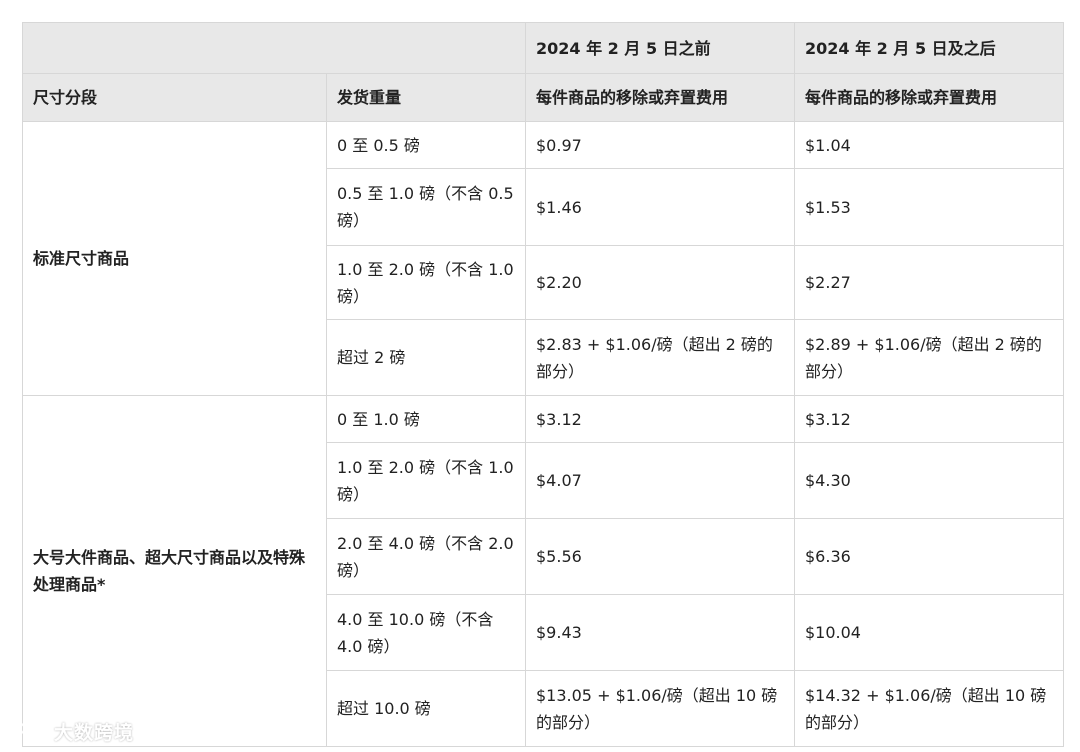 The height and width of the screenshot is (752, 1080). What do you see at coordinates (929, 708) in the screenshot?
I see `fee-after-cell: $14.32 + $1.06/磅（超出 10 磅的部分）` at bounding box center [929, 708].